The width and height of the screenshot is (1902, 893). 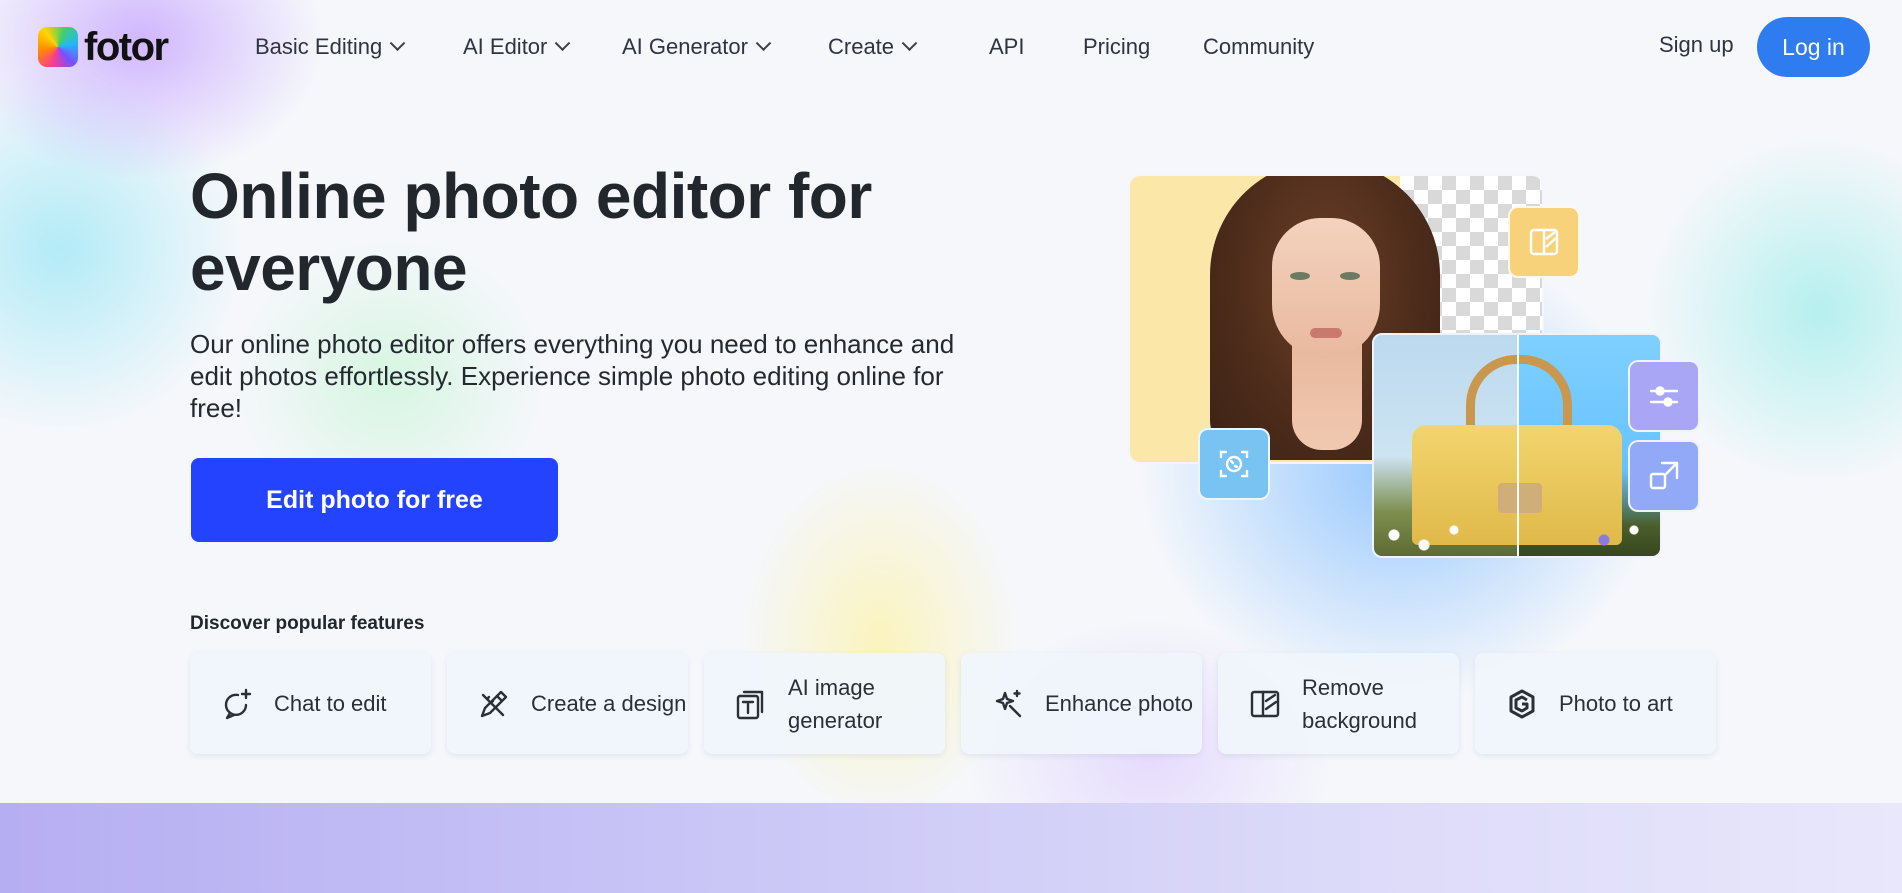 What do you see at coordinates (238, 703) in the screenshot?
I see `chat-sparkle-icon` at bounding box center [238, 703].